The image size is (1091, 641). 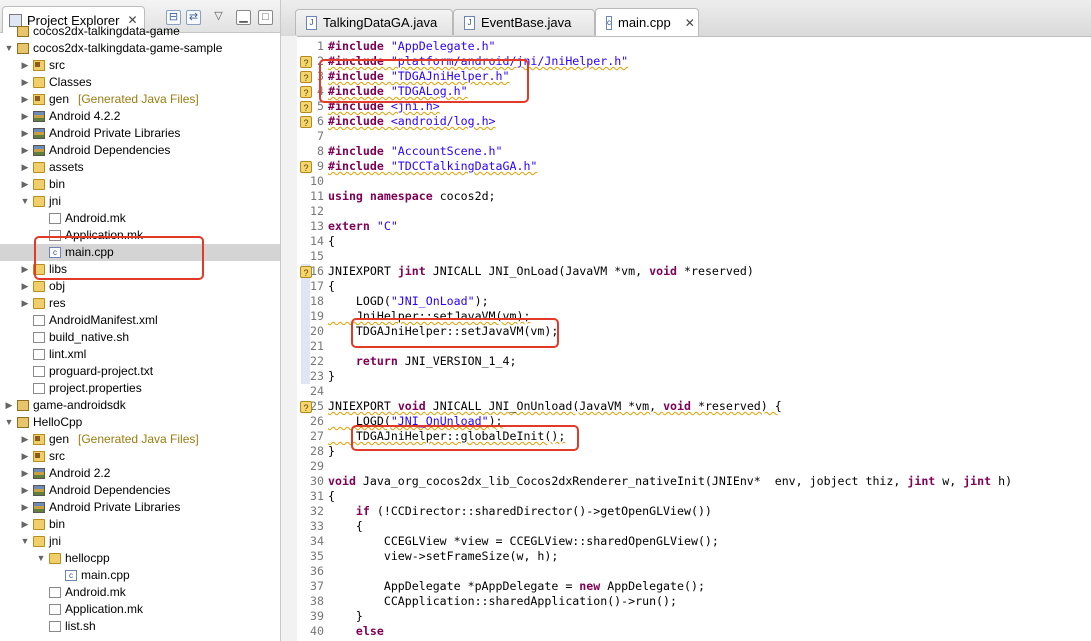 What do you see at coordinates (140, 337) in the screenshot?
I see `tree-item: build_native.sh` at bounding box center [140, 337].